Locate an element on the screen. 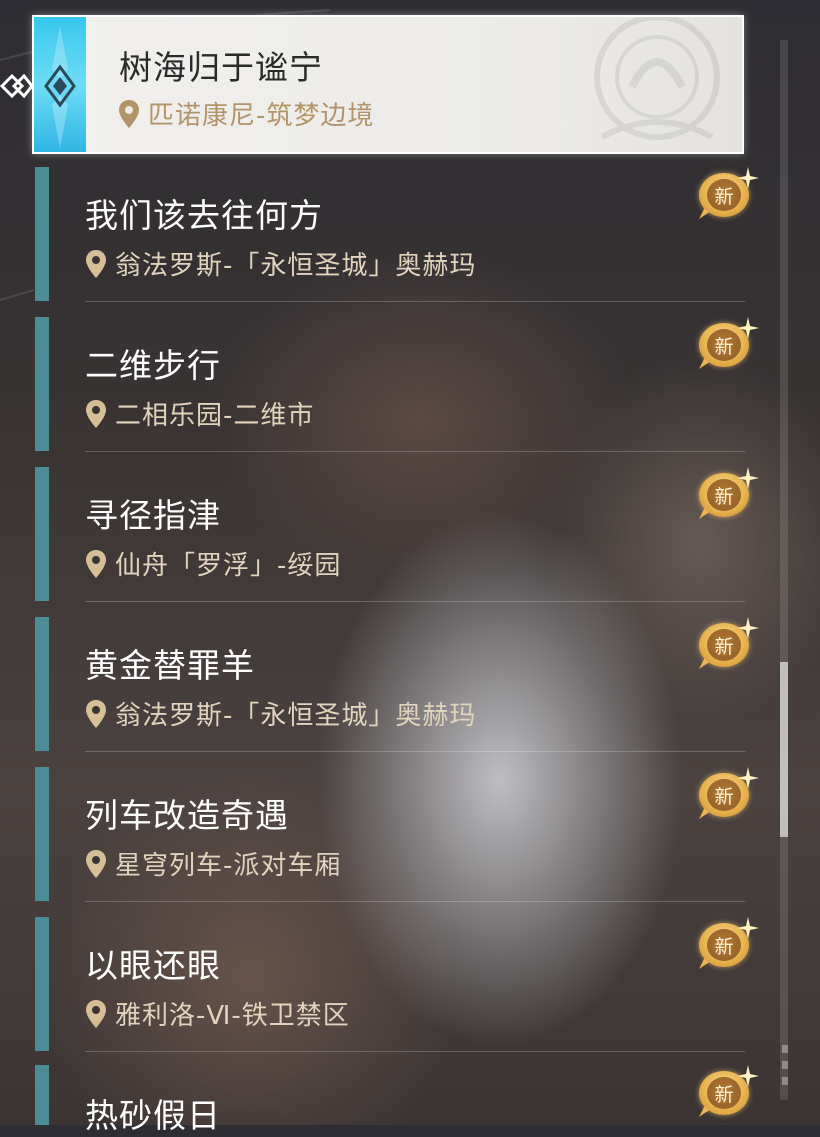 The width and height of the screenshot is (820, 1137). double-chevron-icon is located at coordinates (17, 86).